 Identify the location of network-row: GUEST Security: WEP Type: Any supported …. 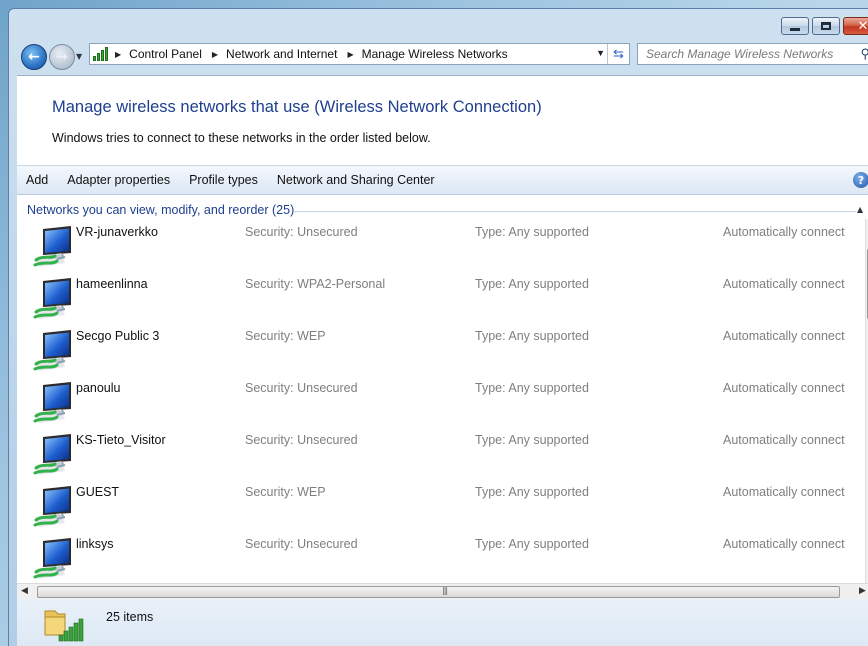
(441, 509).